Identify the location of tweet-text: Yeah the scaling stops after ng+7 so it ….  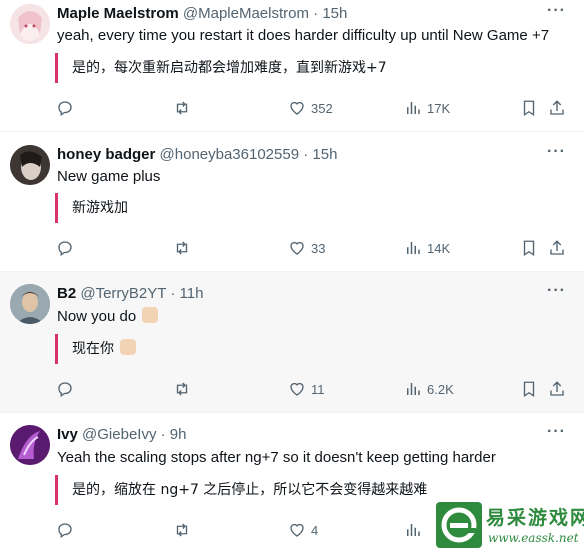
(276, 457).